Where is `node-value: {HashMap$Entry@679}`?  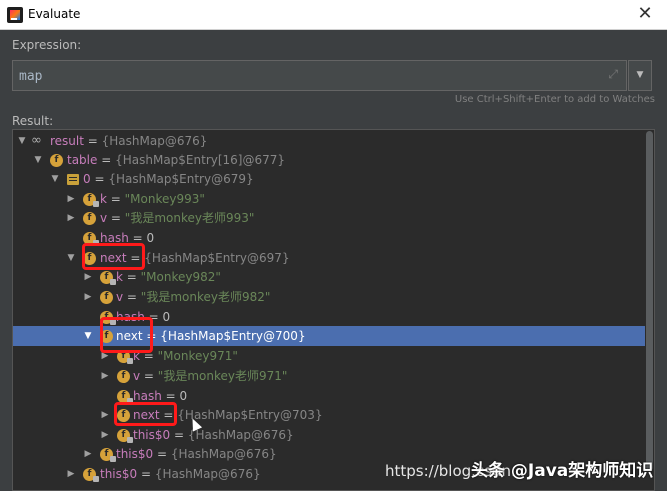
node-value: {HashMap$Entry@679} is located at coordinates (181, 179).